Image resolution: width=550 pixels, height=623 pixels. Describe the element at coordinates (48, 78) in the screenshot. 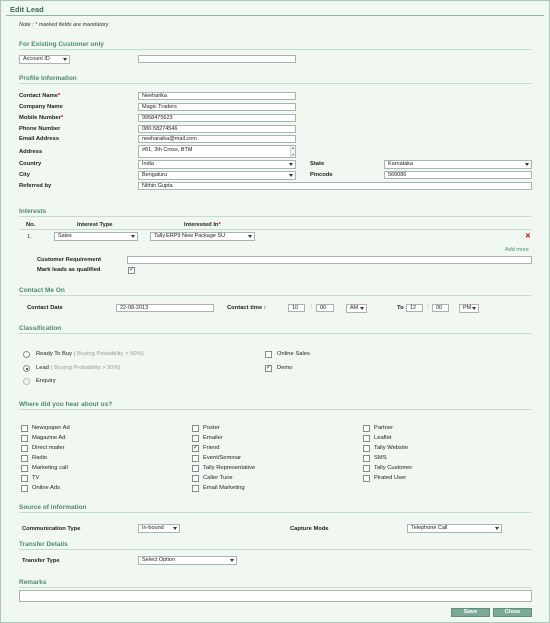

I see `section-profile: Profile Information` at that location.